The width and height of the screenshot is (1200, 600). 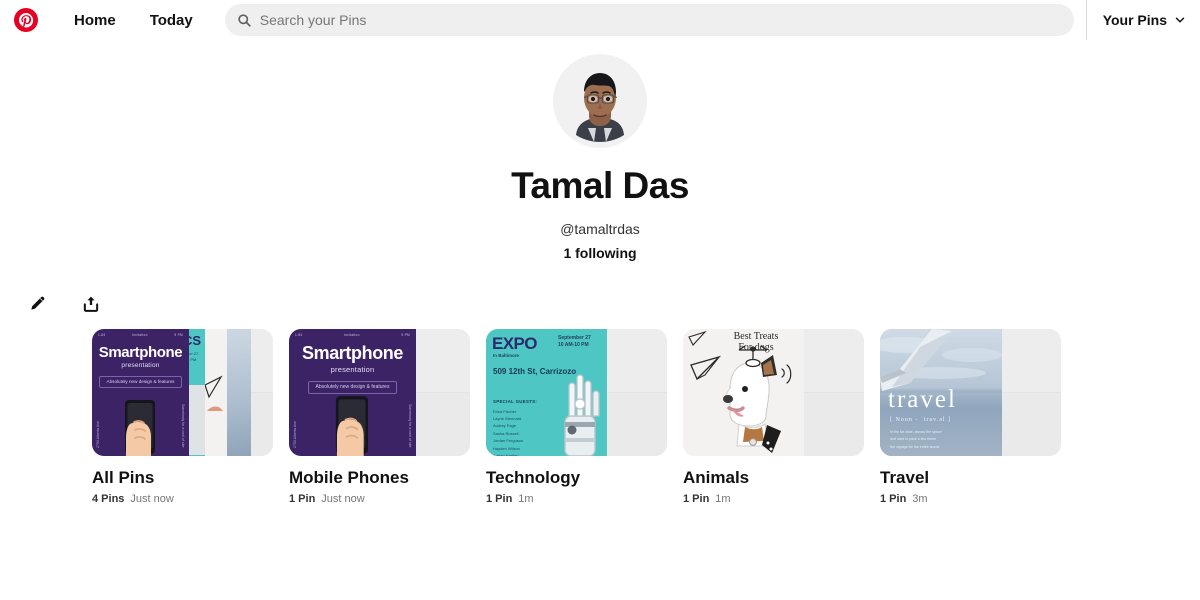 I want to click on robot-hand-illustration, so click(x=582, y=415).